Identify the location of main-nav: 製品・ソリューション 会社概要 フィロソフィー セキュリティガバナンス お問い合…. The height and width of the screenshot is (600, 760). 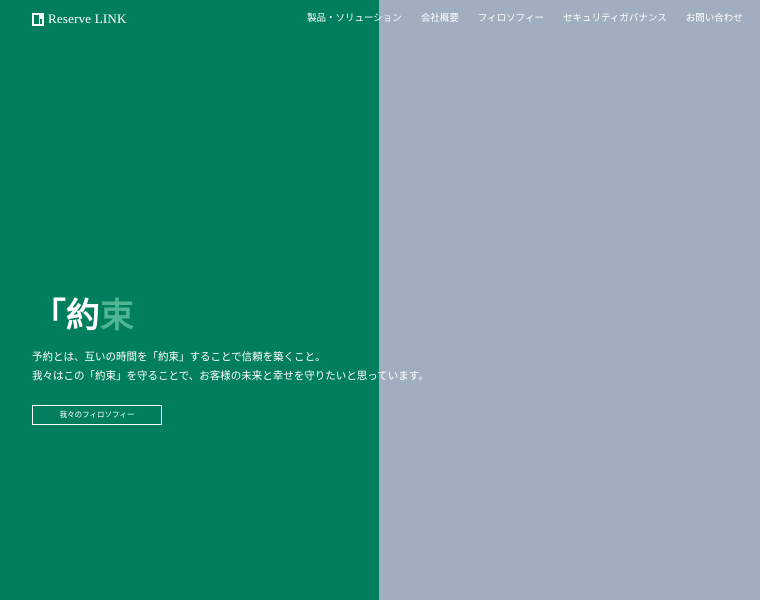
(525, 18).